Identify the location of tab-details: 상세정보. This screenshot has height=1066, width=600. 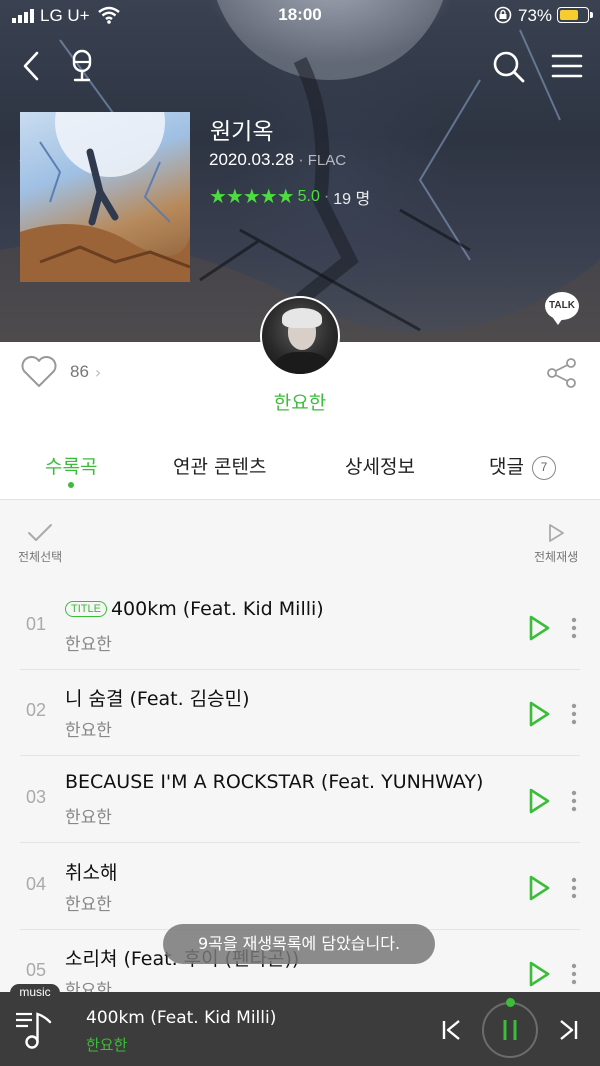
(380, 465).